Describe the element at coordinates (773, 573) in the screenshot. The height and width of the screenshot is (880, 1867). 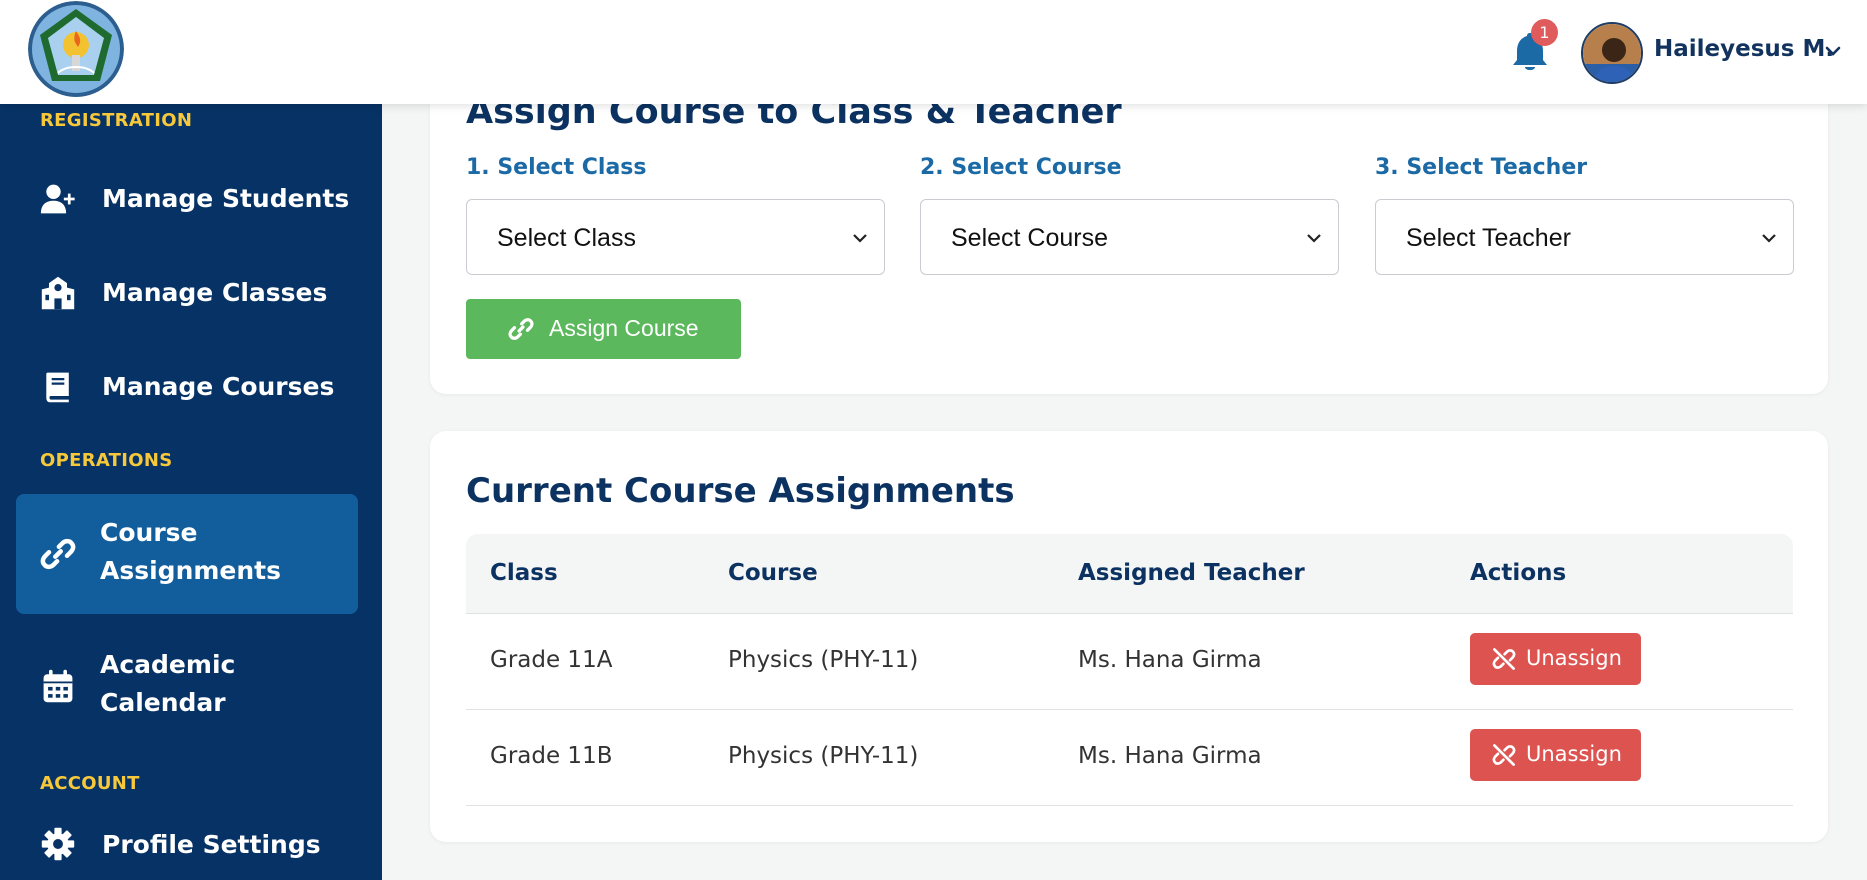
I see `column-header-course: Course` at that location.